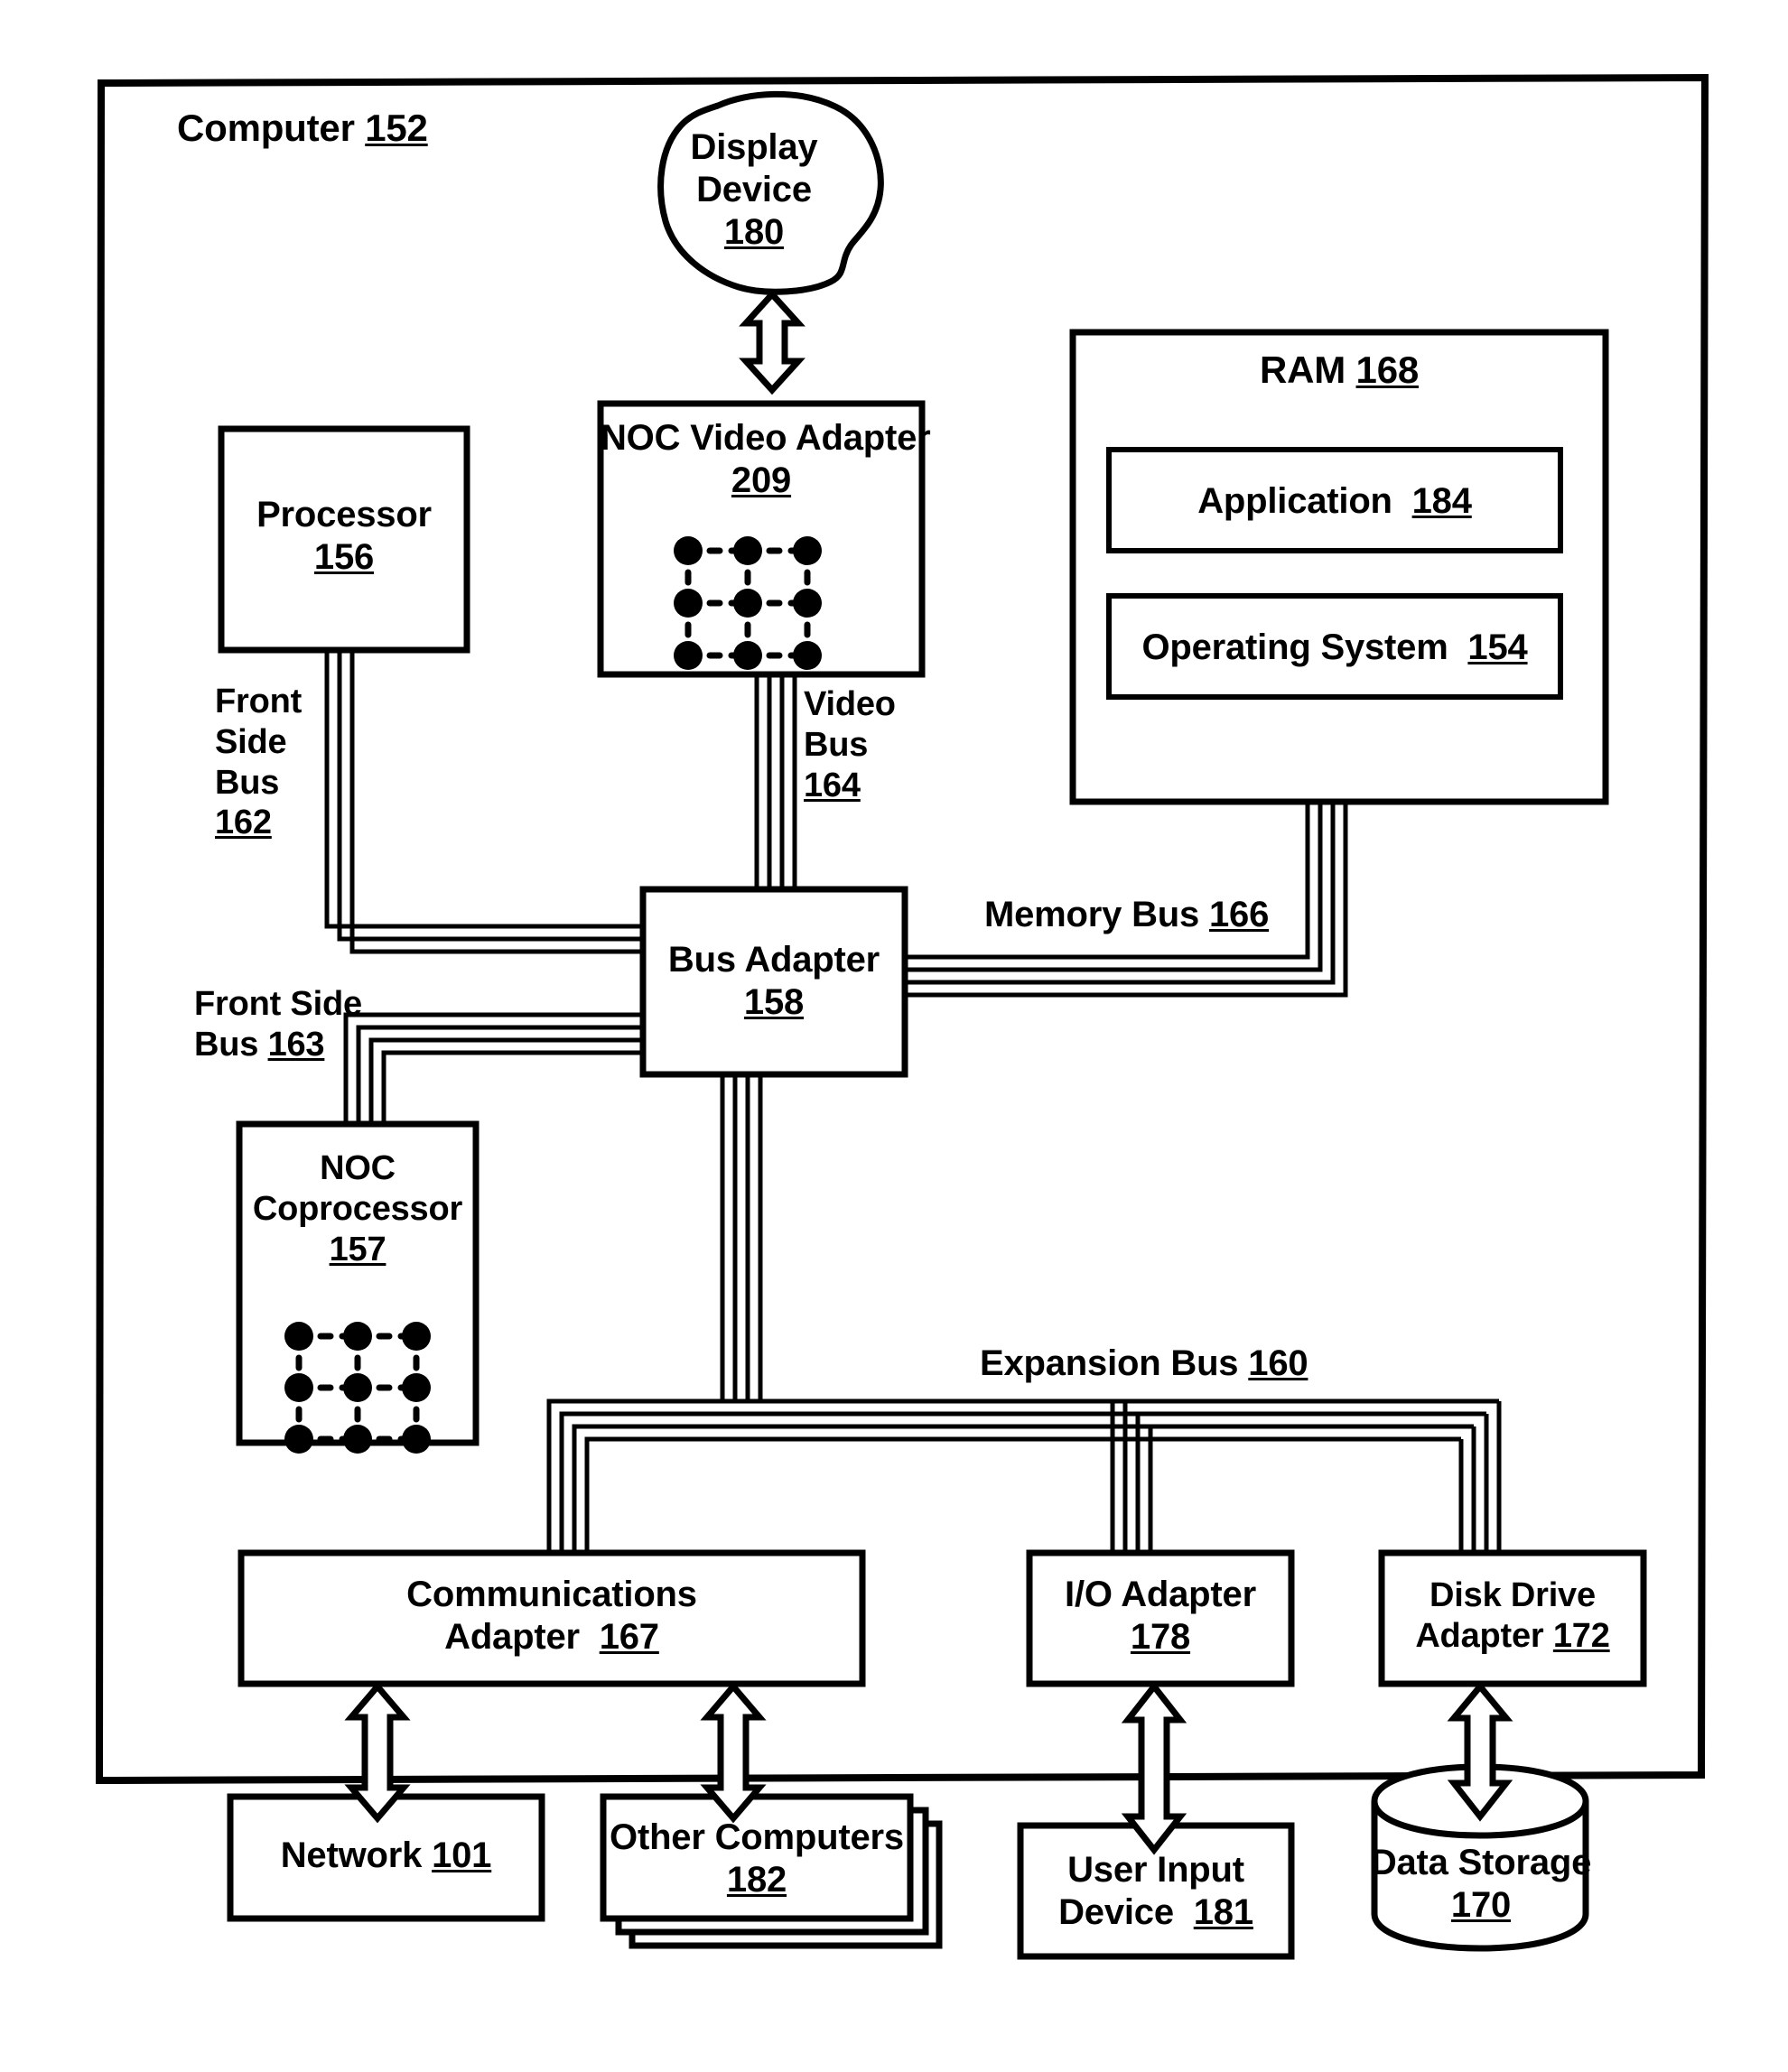 Image resolution: width=1788 pixels, height=2072 pixels. I want to click on operating-system-label: Operating System 154, so click(1334, 647).